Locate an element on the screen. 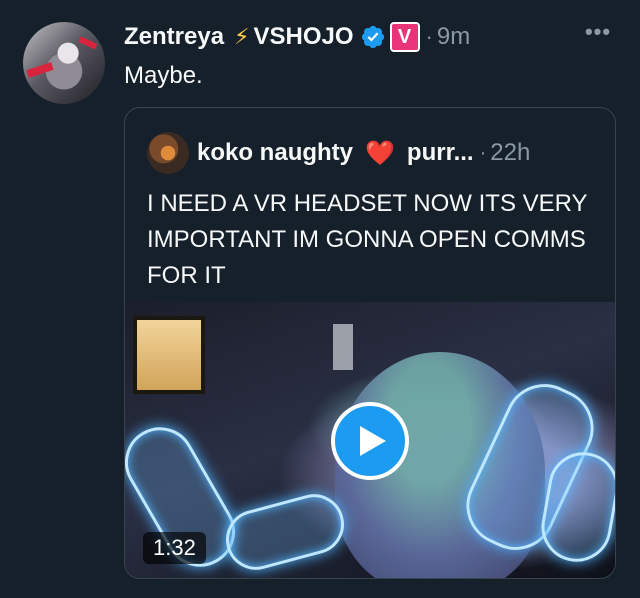 The width and height of the screenshot is (640, 598). lightning-bolt-emoji: ⚡ is located at coordinates (242, 36).